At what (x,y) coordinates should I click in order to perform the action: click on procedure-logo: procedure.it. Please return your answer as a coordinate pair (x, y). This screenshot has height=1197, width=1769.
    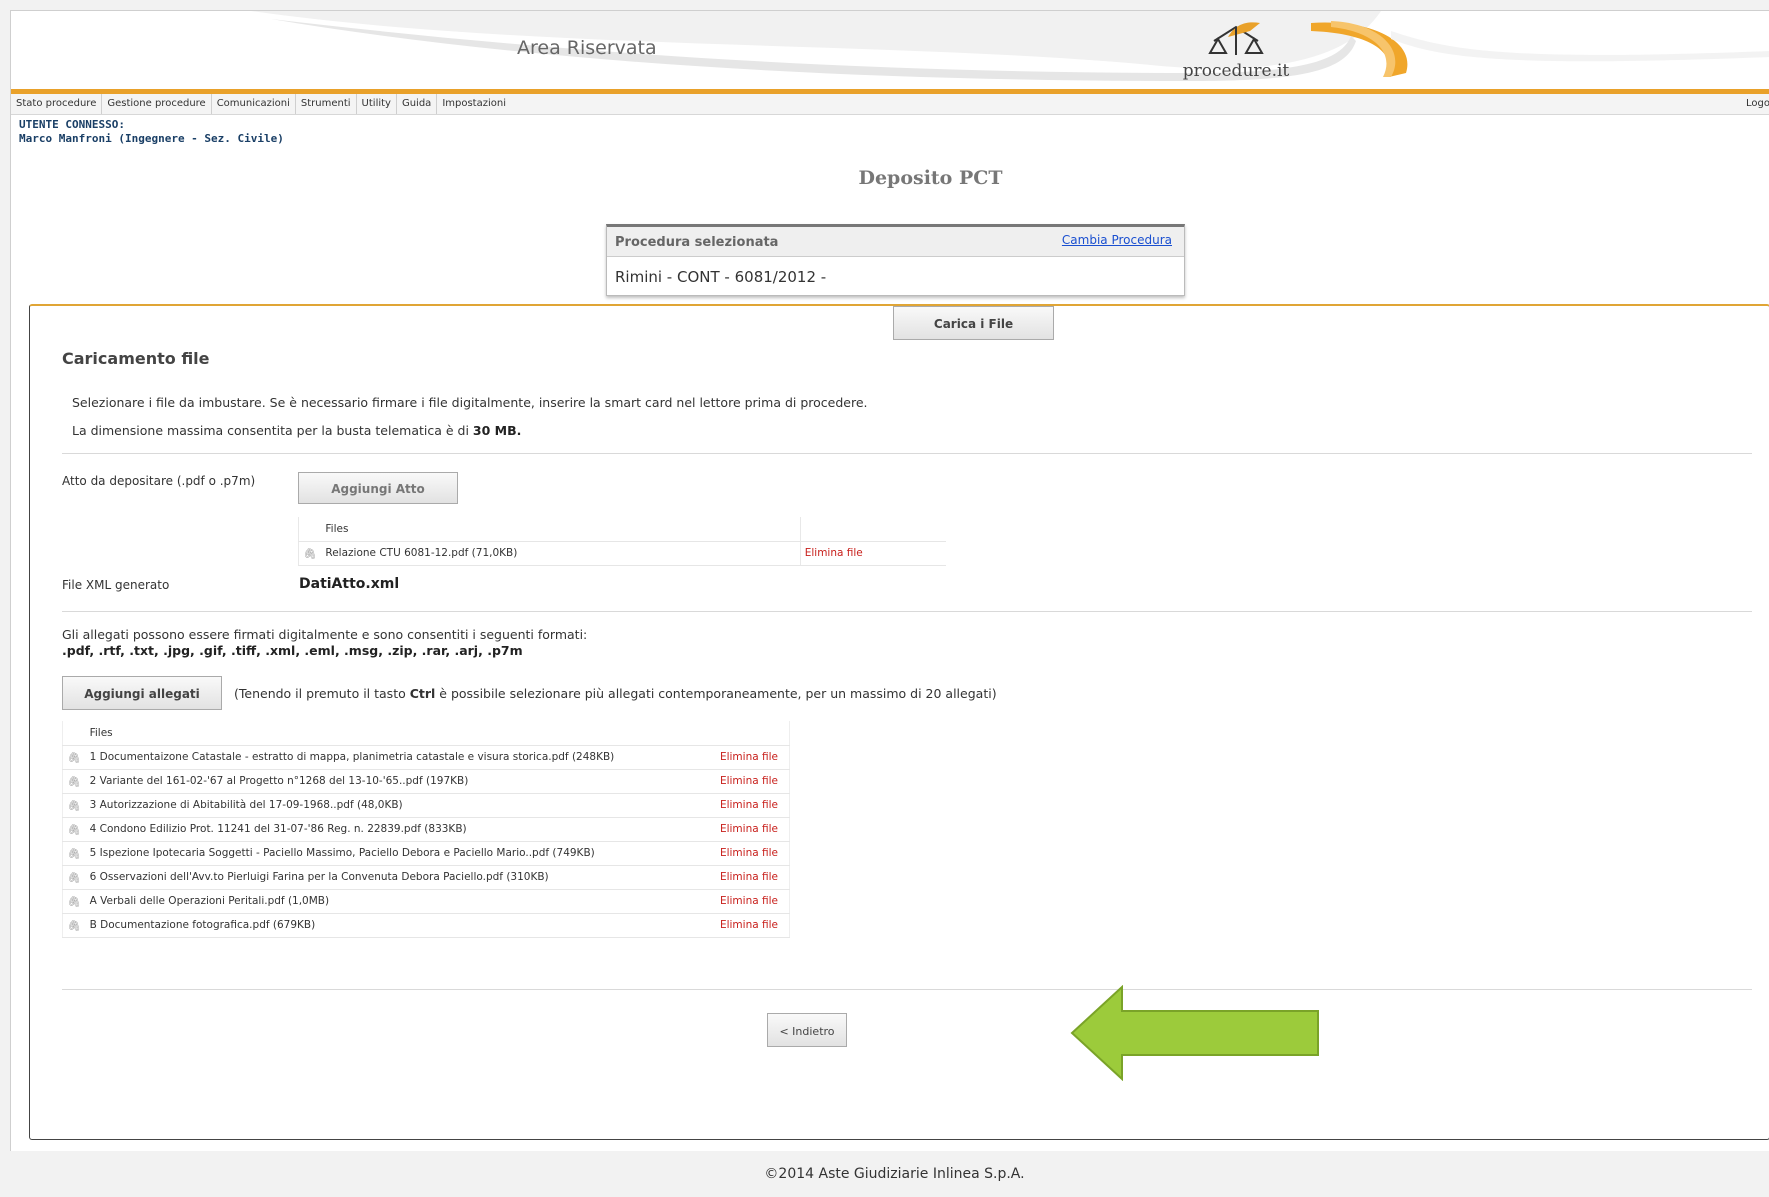
    Looking at the image, I should click on (1236, 52).